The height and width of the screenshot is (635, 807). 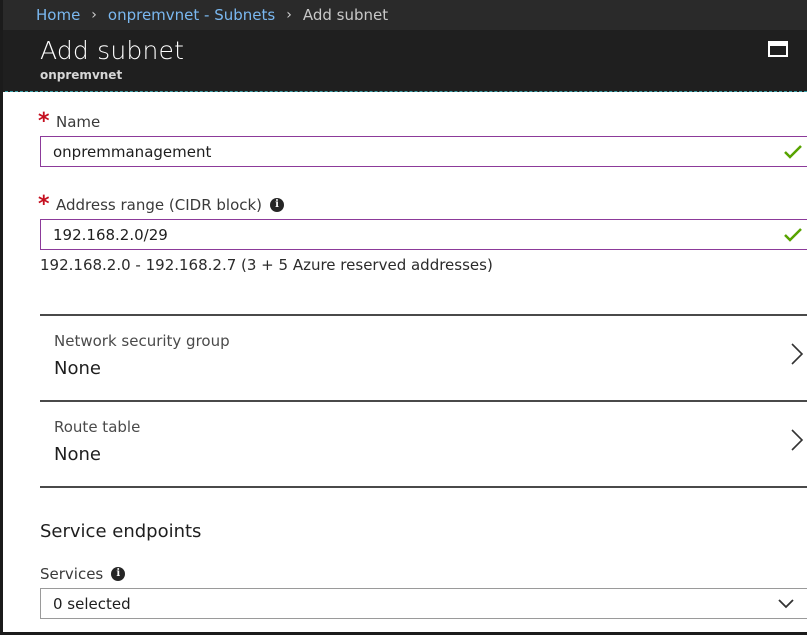 What do you see at coordinates (77, 454) in the screenshot?
I see `route-table-value: None` at bounding box center [77, 454].